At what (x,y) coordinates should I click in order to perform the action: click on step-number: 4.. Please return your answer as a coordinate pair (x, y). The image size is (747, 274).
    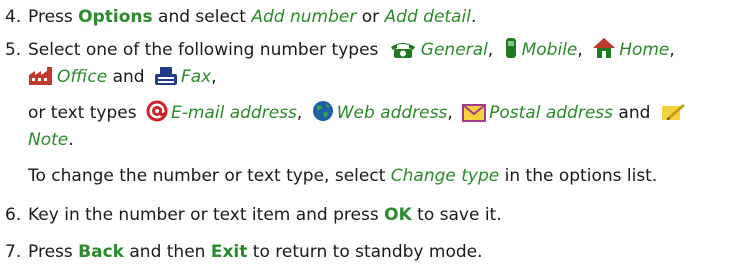
    Looking at the image, I should click on (13, 17).